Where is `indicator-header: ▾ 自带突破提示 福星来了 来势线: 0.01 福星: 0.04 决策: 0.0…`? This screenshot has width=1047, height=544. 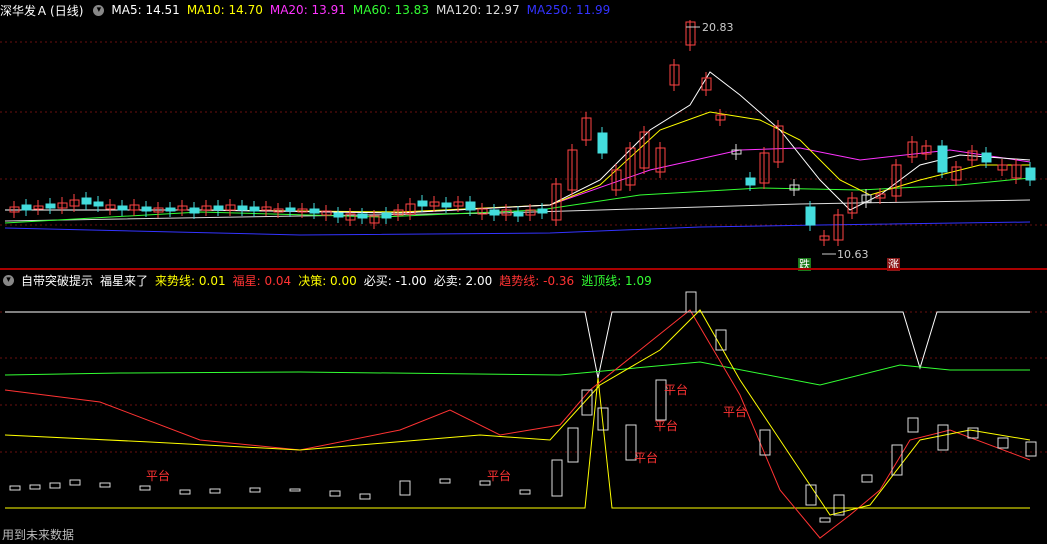
indicator-header: ▾ 自带突破提示 福星来了 来势线: 0.01 福星: 0.04 决策: 0.0… is located at coordinates (523, 280).